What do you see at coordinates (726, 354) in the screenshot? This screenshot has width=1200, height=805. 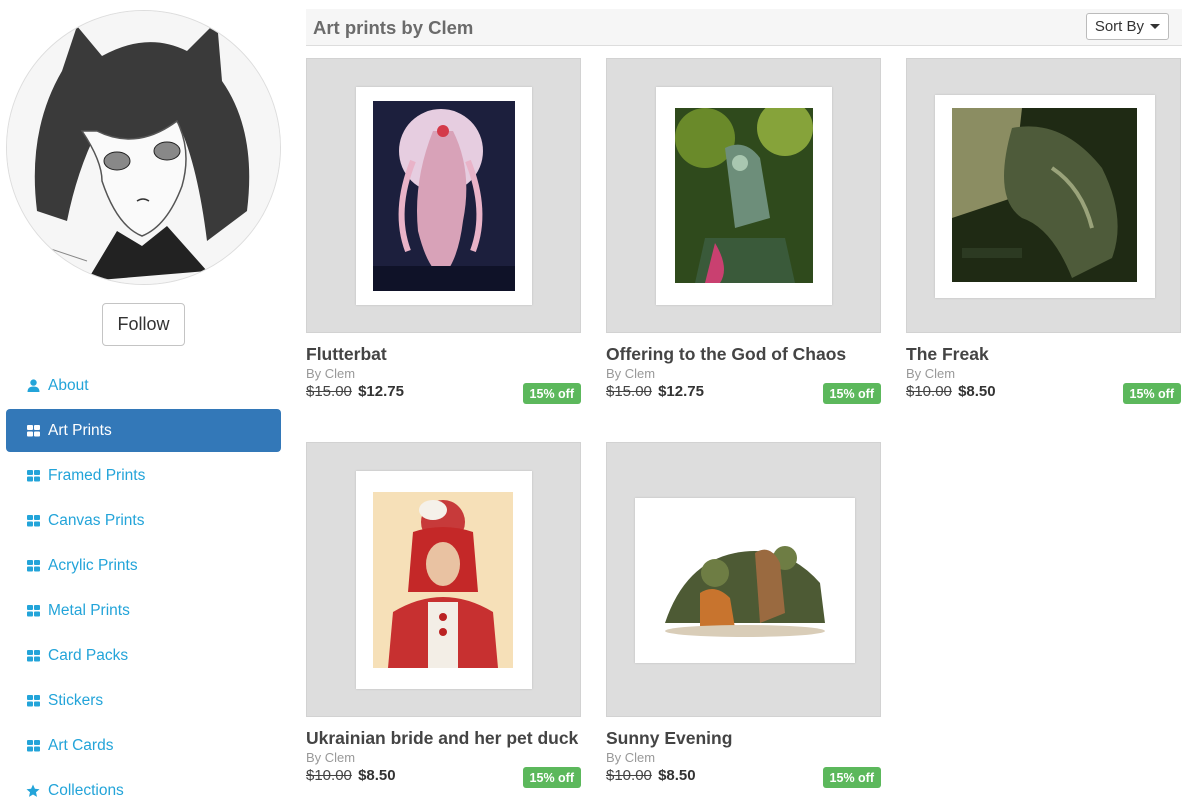 I see `product-title: Offering to the God of Chaos` at bounding box center [726, 354].